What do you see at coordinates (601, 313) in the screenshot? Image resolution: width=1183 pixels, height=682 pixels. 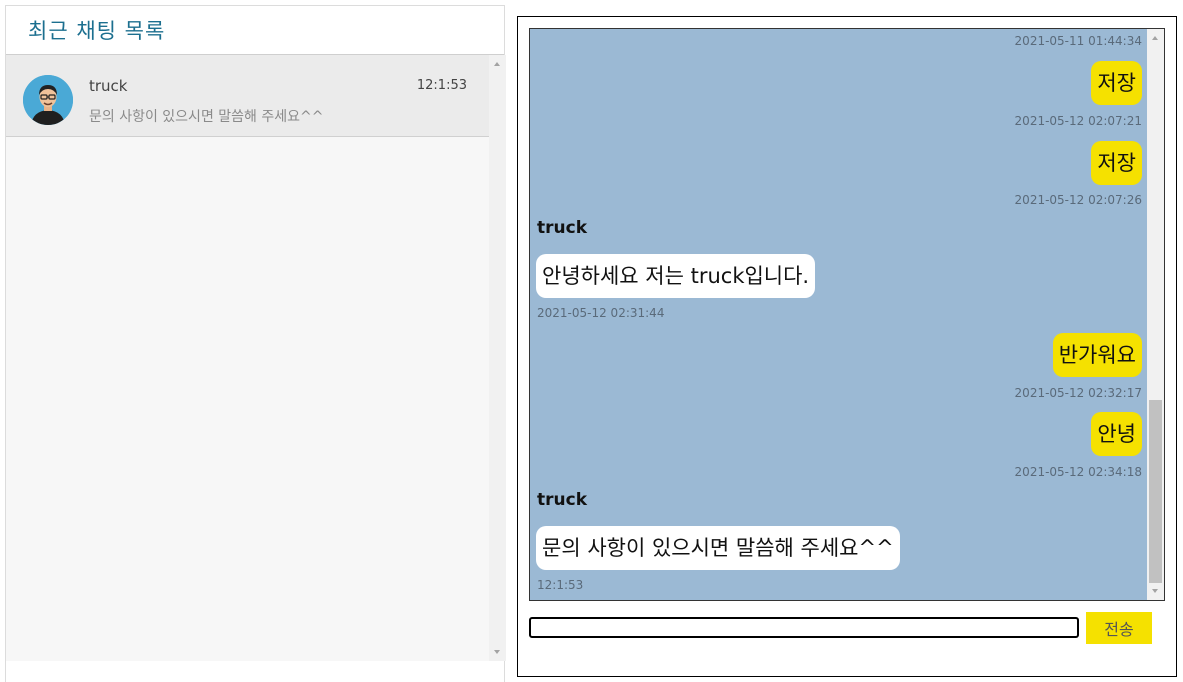 I see `message-timestamp: 2021-05-12 02:31:44` at bounding box center [601, 313].